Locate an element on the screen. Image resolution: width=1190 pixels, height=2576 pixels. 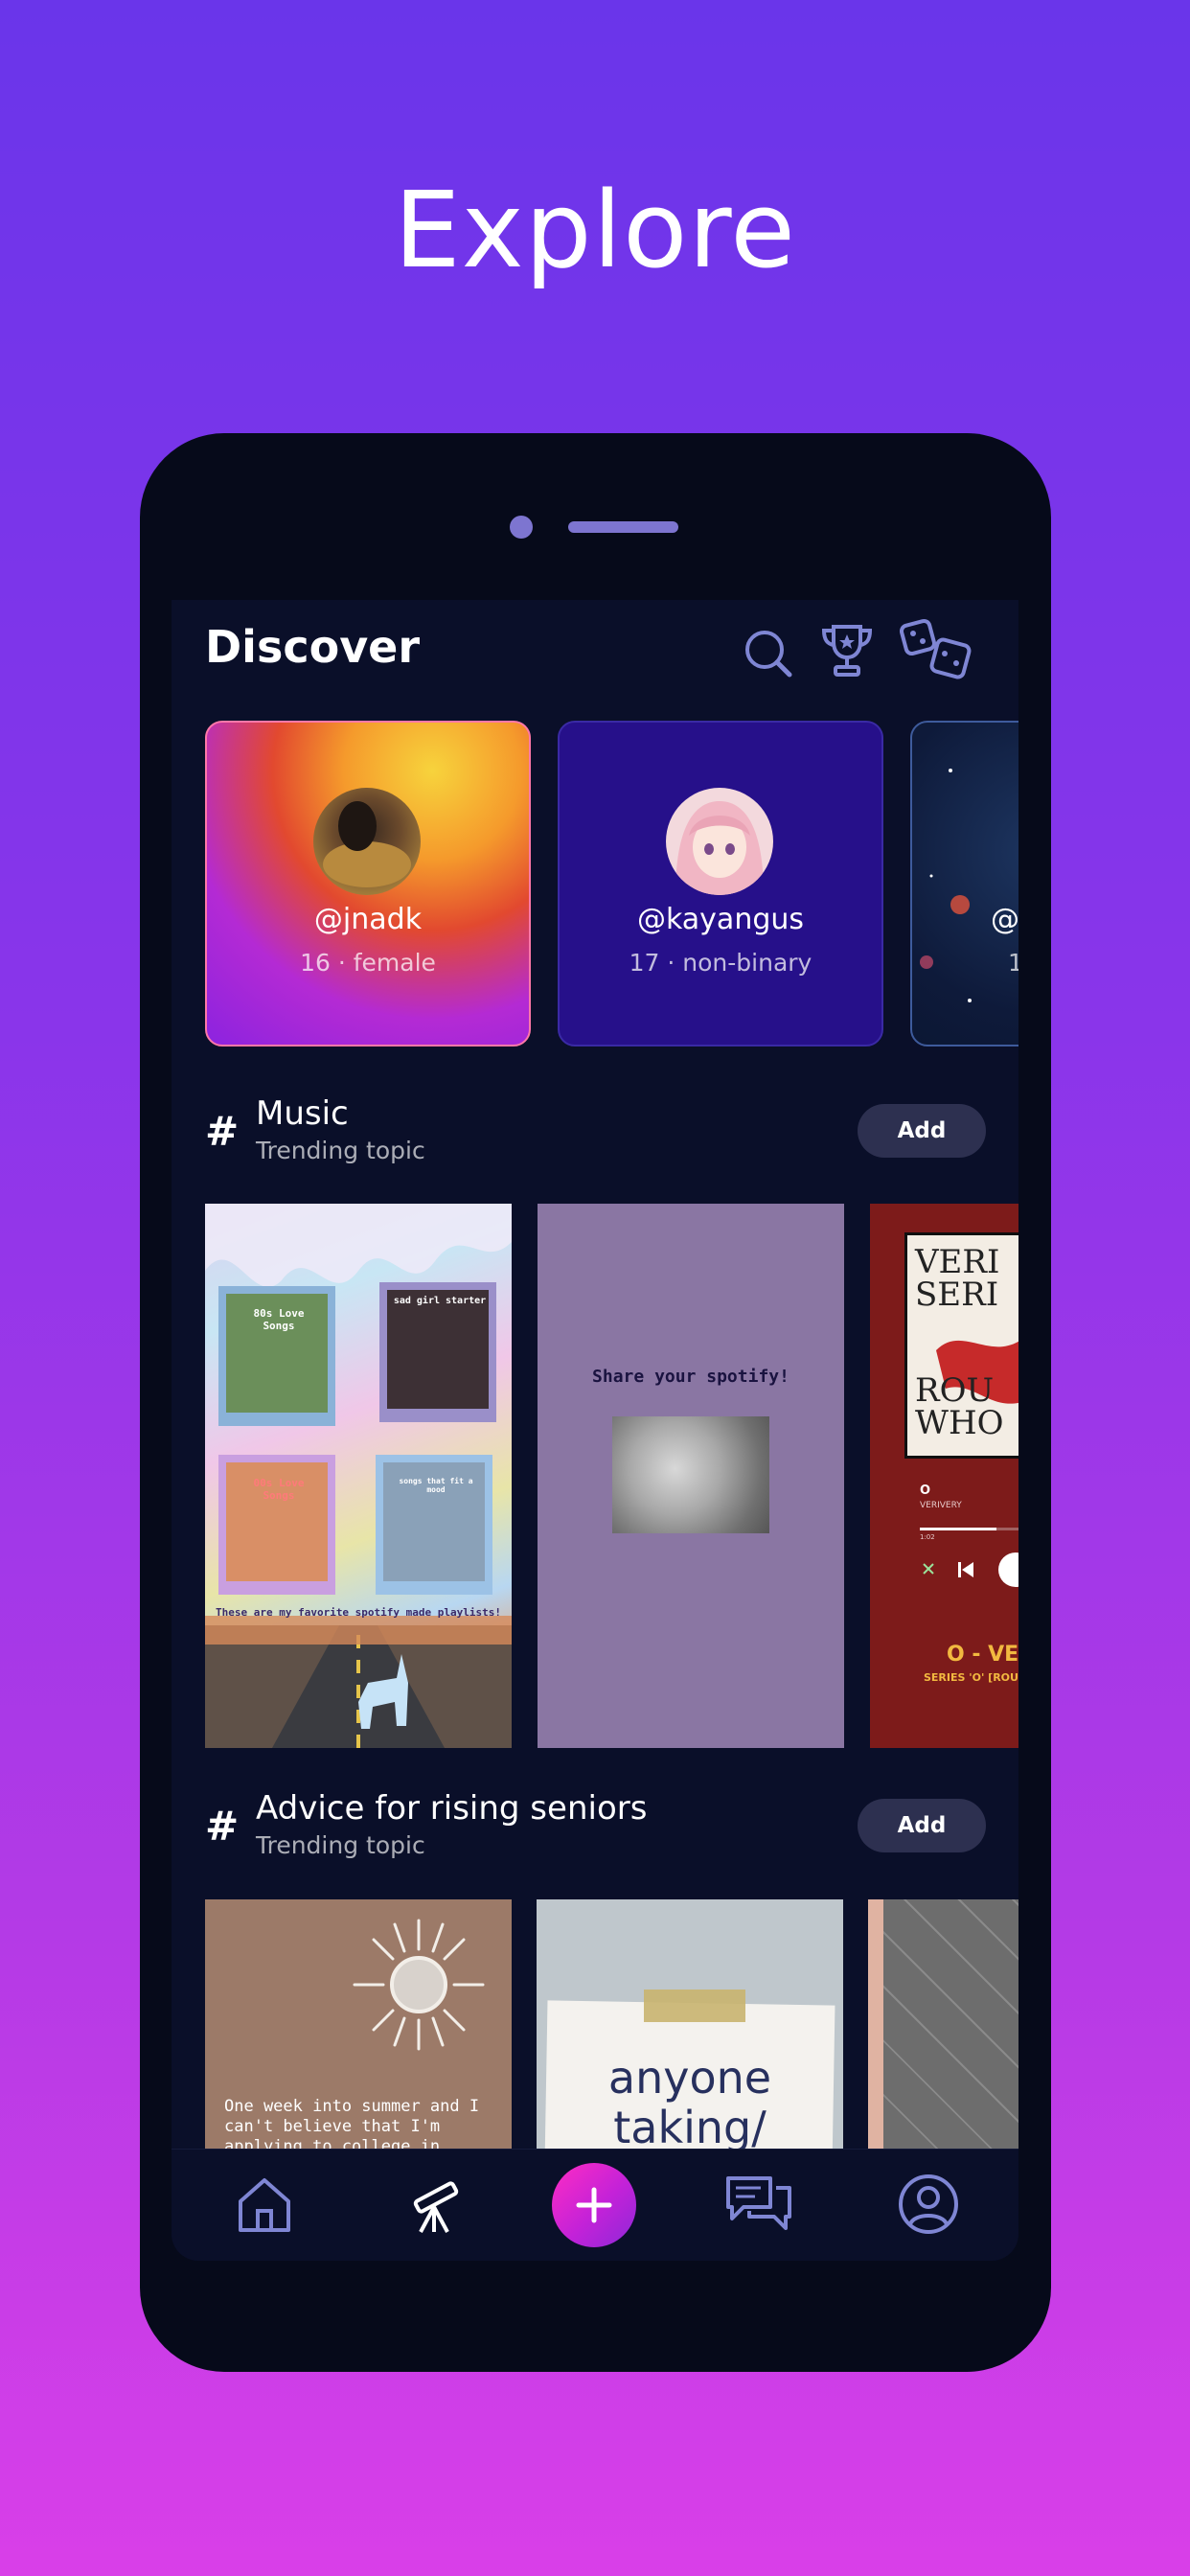
front-camera is located at coordinates (522, 527).